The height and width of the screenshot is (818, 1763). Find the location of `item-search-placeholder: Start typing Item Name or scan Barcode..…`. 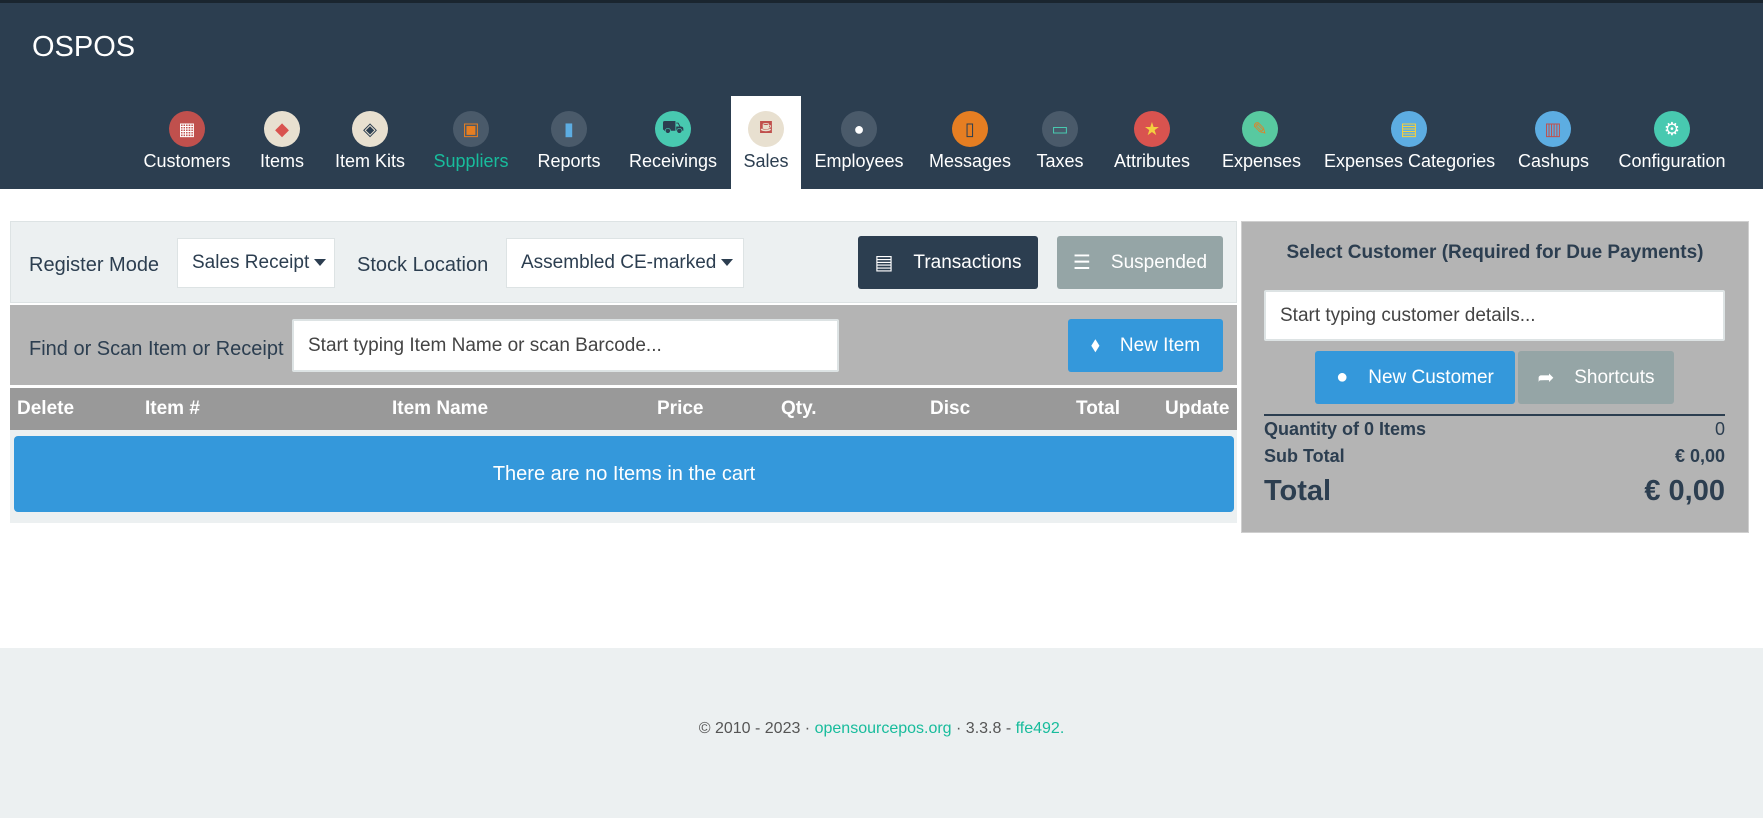

item-search-placeholder: Start typing Item Name or scan Barcode..… is located at coordinates (485, 345).